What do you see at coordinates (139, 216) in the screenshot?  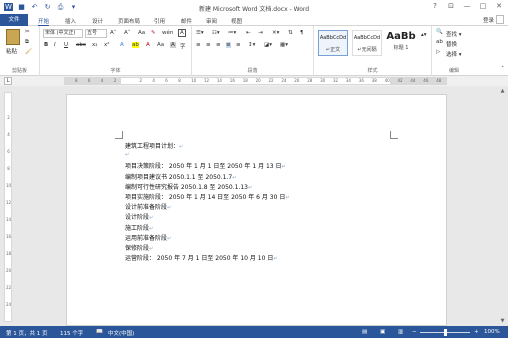 I see `document-line: 设计阶段↵` at bounding box center [139, 216].